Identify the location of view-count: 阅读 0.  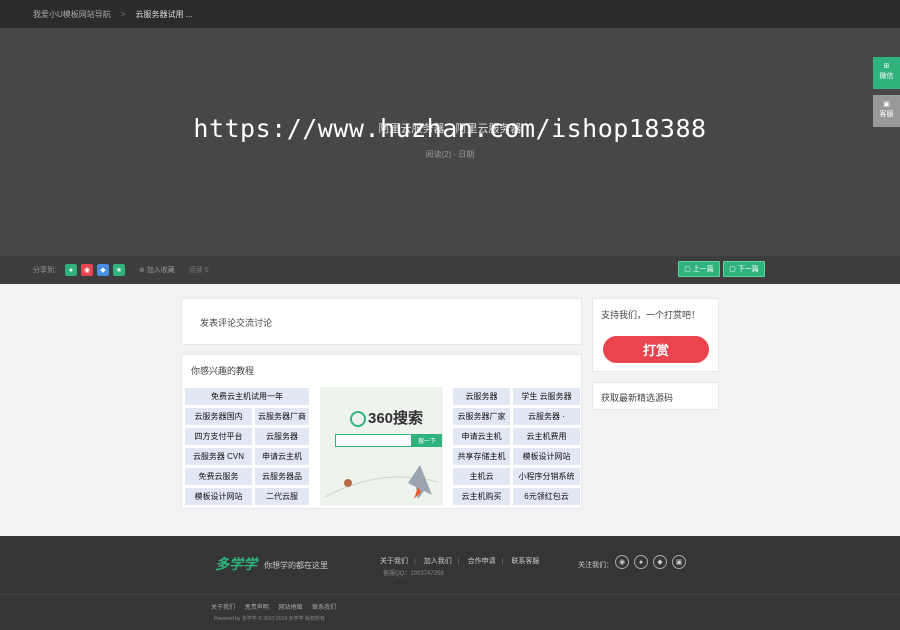
(198, 270).